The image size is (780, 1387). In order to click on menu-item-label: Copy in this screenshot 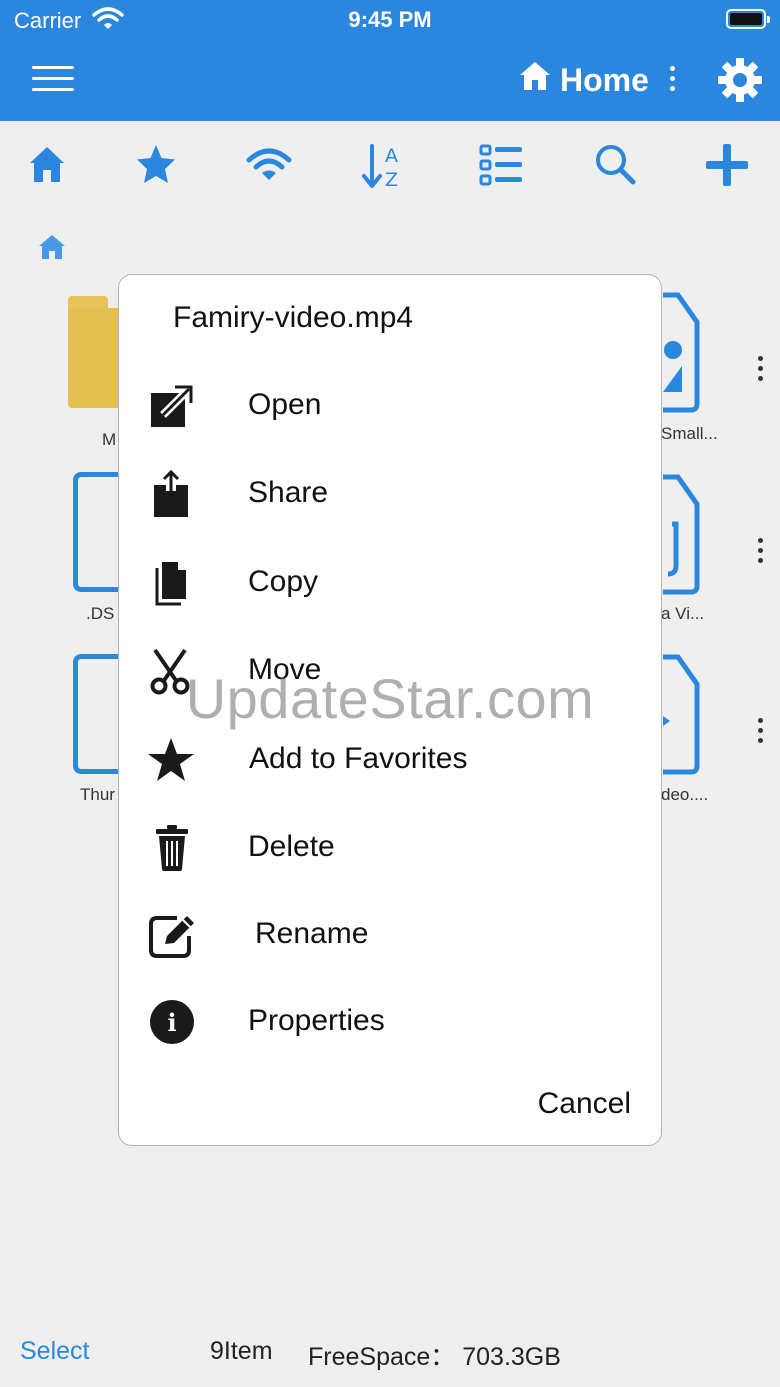, I will do `click(283, 581)`.